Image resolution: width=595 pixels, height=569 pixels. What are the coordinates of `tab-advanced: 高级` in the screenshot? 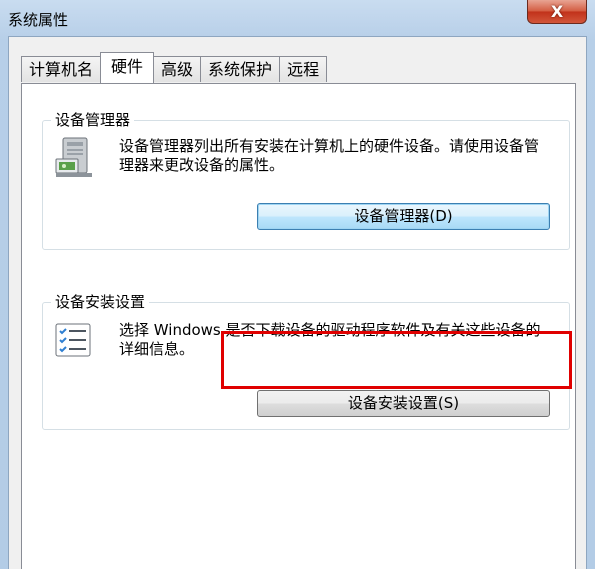 It's located at (177, 69).